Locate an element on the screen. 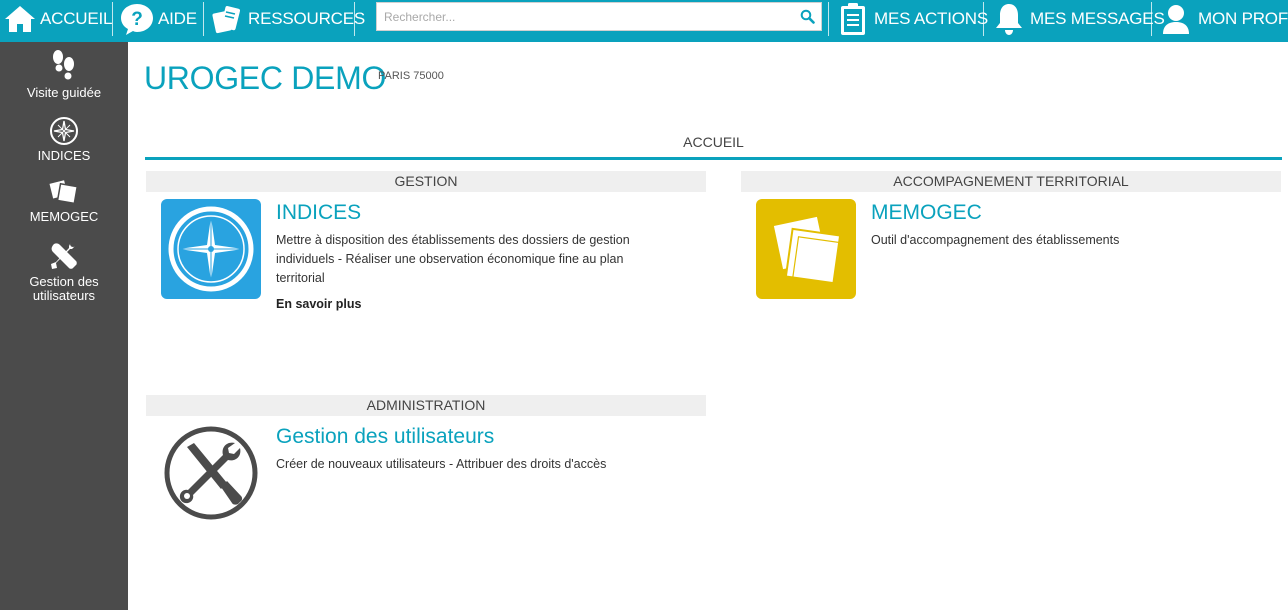 This screenshot has height=610, width=1288. page-subtitle: PARIS 75000 is located at coordinates (411, 76).